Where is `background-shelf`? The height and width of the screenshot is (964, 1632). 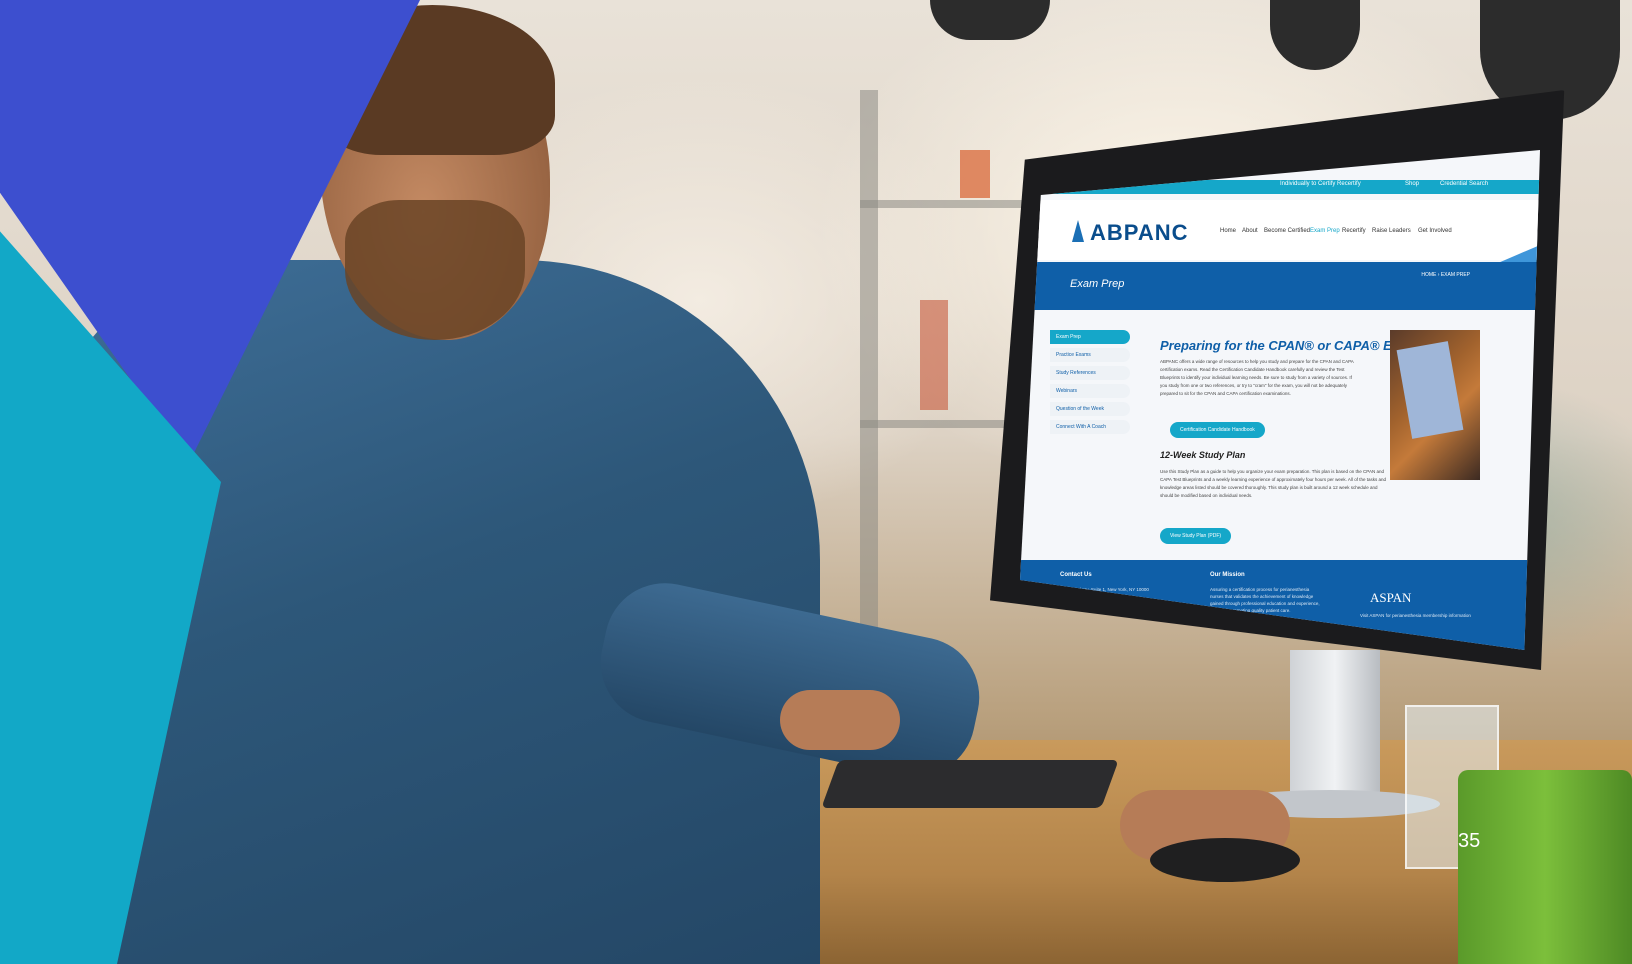 background-shelf is located at coordinates (869, 390).